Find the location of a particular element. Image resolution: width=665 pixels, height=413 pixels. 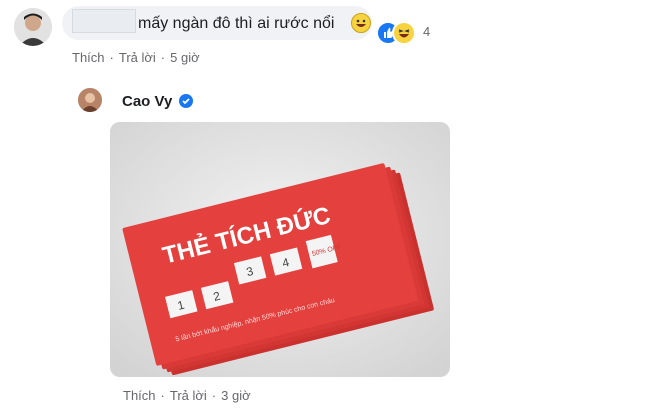

timestamp-link: 3 giờ is located at coordinates (236, 395).